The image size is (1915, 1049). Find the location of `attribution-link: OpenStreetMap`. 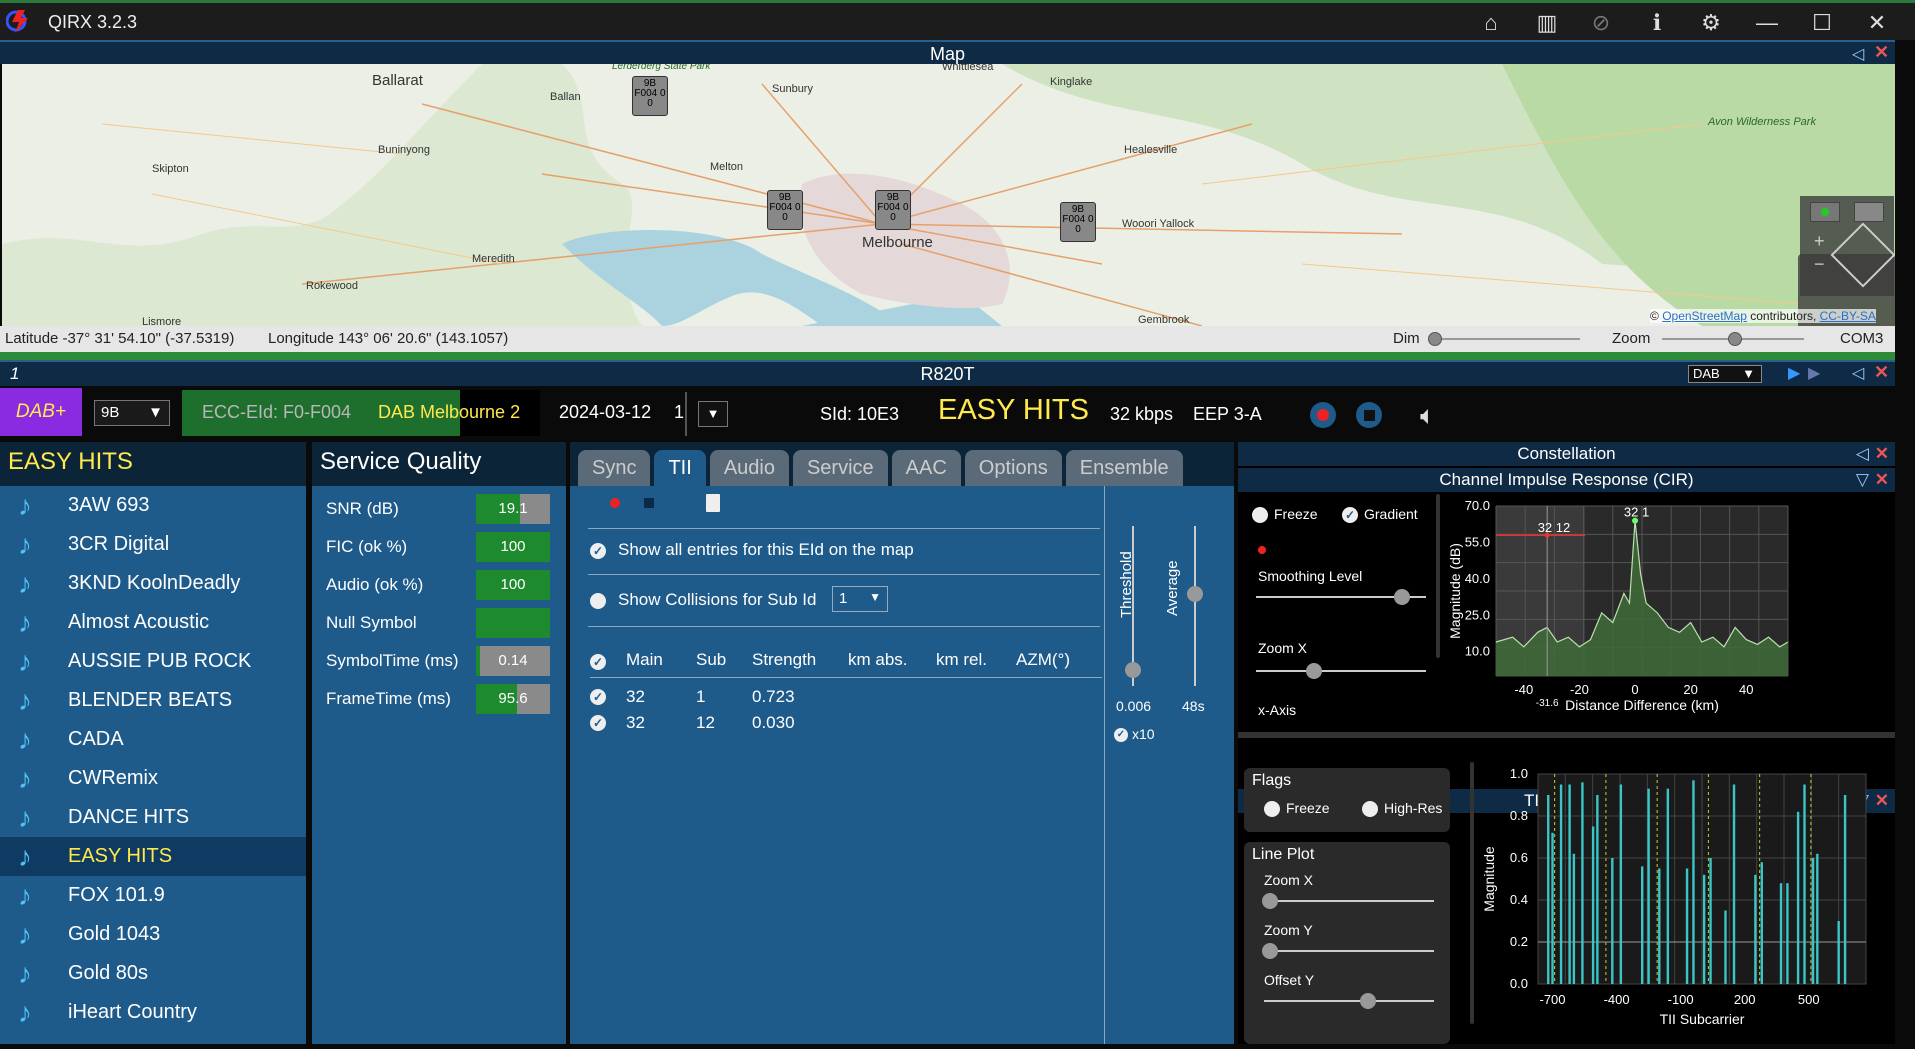

attribution-link: OpenStreetMap is located at coordinates (1704, 316).